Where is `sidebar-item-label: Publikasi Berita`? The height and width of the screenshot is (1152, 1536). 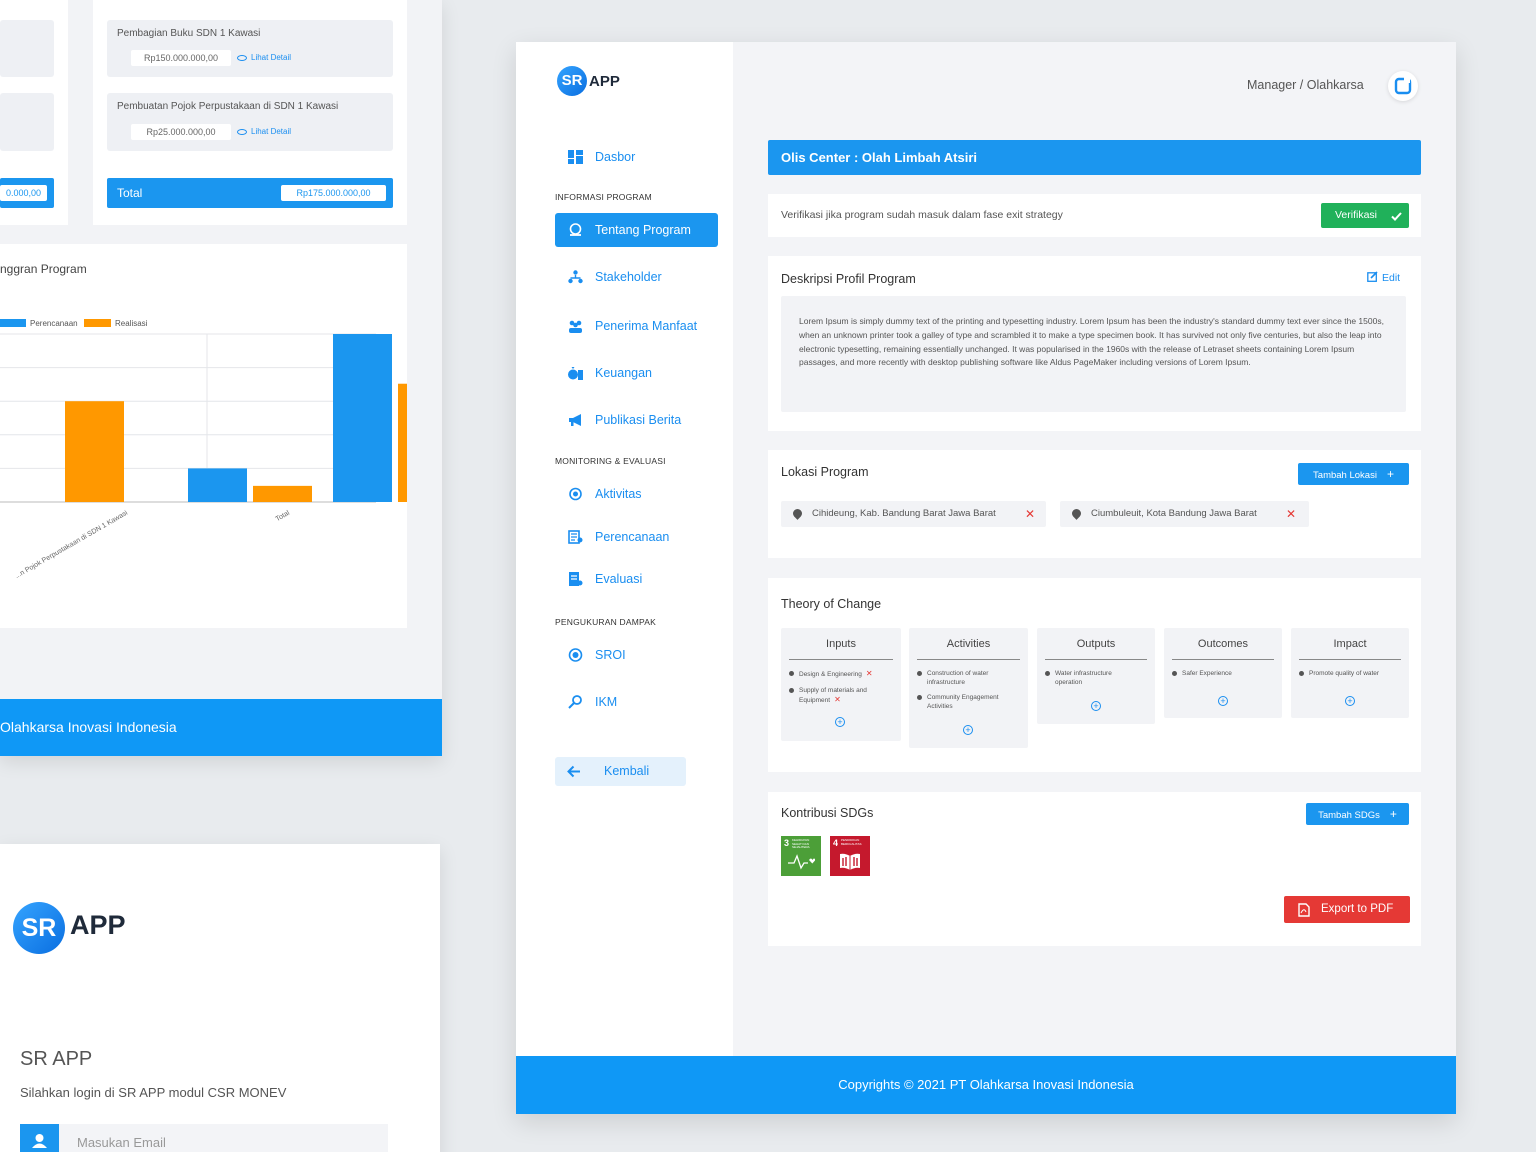 sidebar-item-label: Publikasi Berita is located at coordinates (638, 420).